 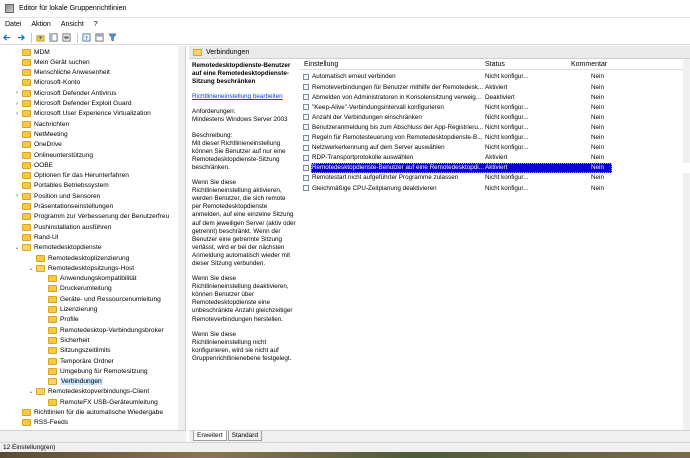 I want to click on tree-item: Mein Gerät suchen, so click(x=52, y=62).